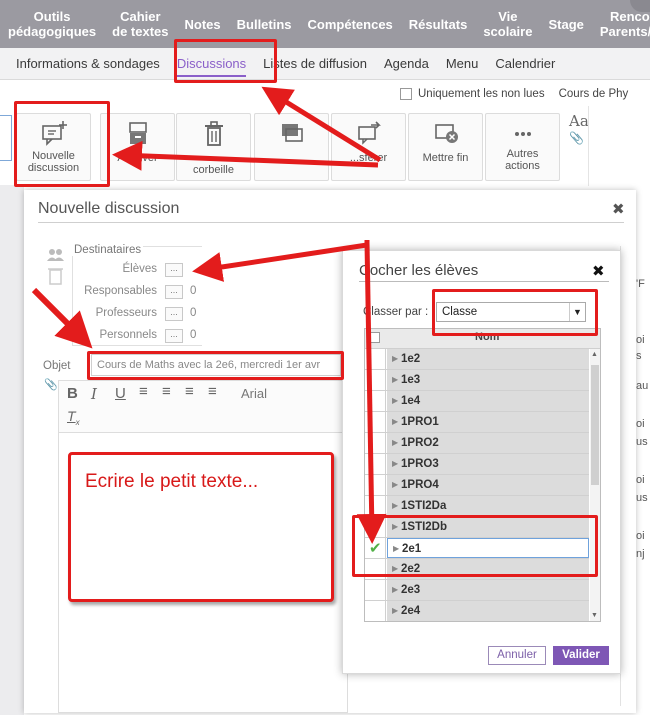 The height and width of the screenshot is (715, 650). I want to click on arrow-to-new-discussion, so click(245, 155).